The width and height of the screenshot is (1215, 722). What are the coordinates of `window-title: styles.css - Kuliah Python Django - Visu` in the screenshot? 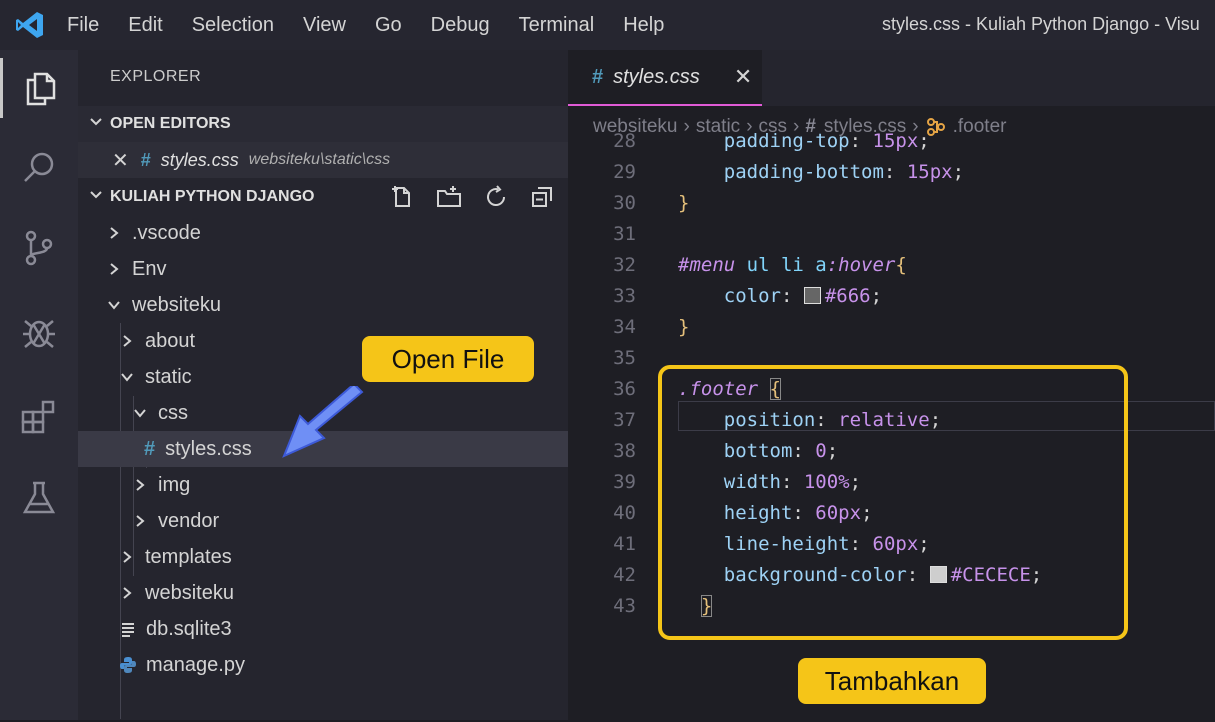 It's located at (1041, 24).